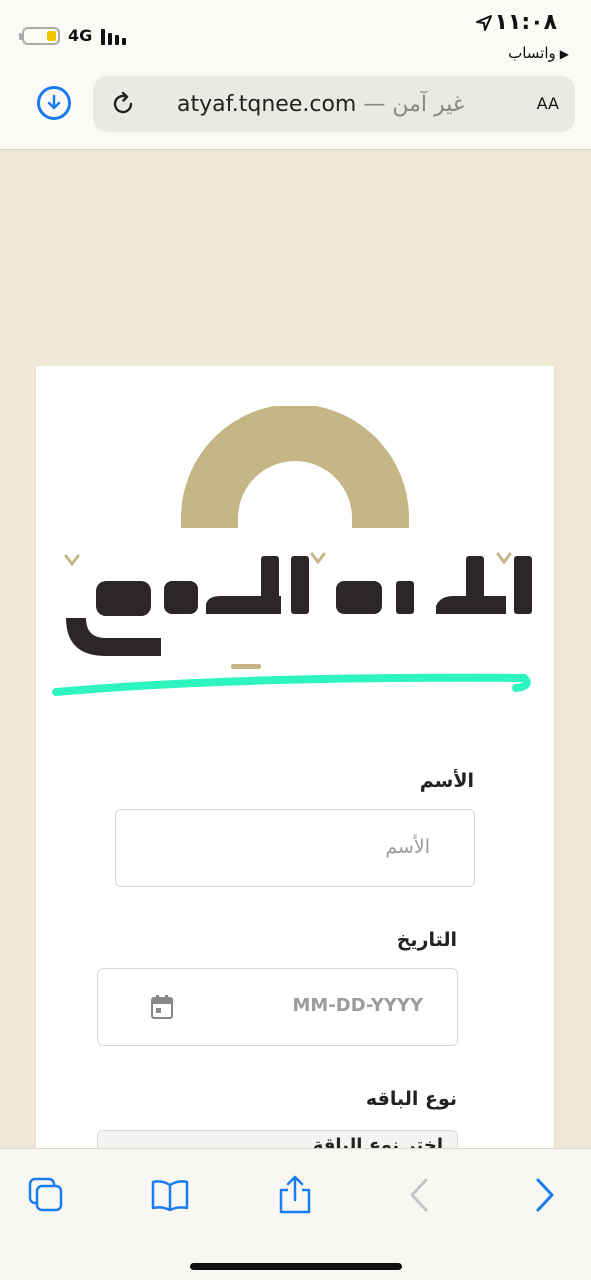 This screenshot has width=591, height=1280. I want to click on name-placeholder: الأسم, so click(407, 847).